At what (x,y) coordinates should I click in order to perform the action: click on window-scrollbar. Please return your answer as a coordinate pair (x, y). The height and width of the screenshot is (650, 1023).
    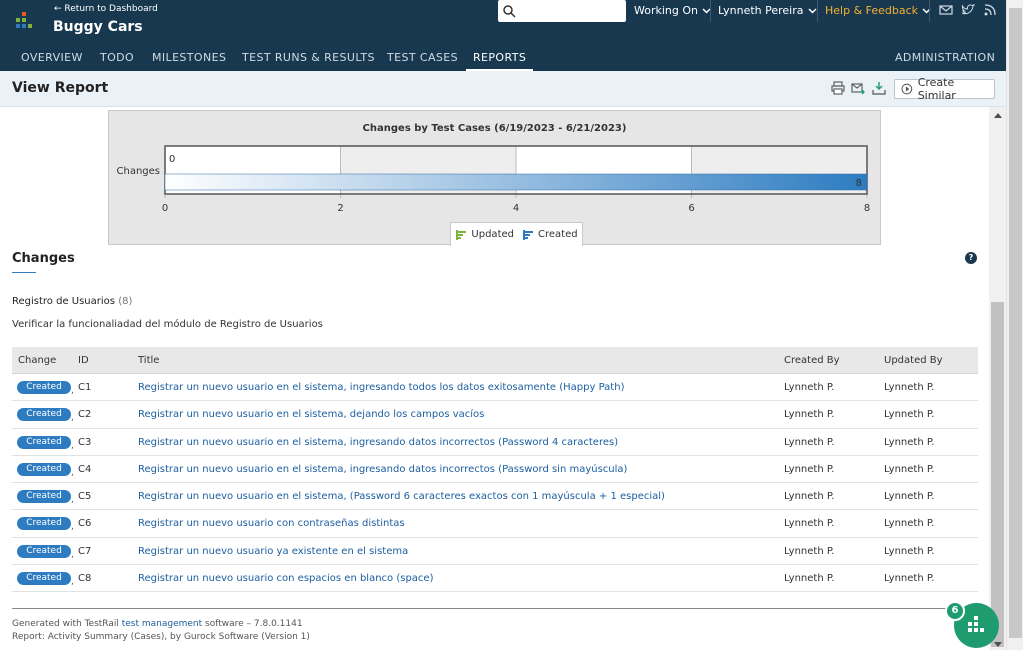
    Looking at the image, I should click on (1014, 325).